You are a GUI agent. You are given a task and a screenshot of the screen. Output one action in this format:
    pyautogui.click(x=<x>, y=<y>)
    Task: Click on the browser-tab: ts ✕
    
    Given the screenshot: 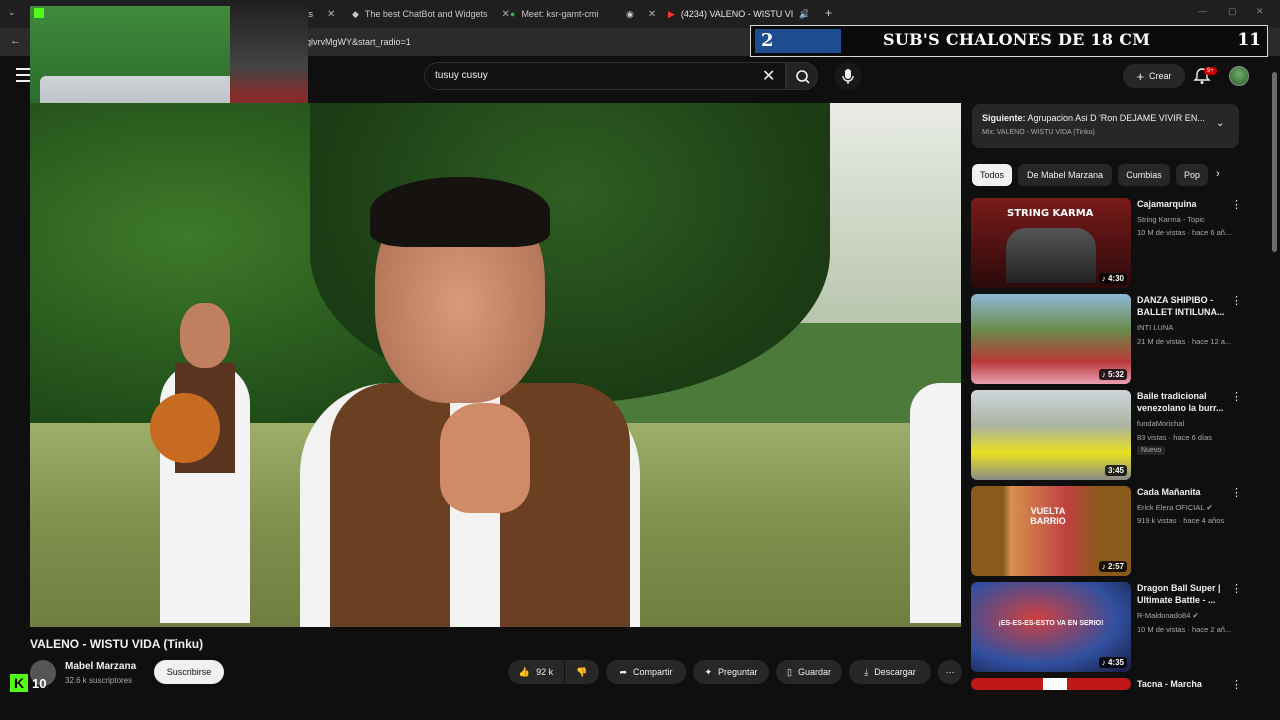 What is the action you would take?
    pyautogui.click(x=320, y=14)
    